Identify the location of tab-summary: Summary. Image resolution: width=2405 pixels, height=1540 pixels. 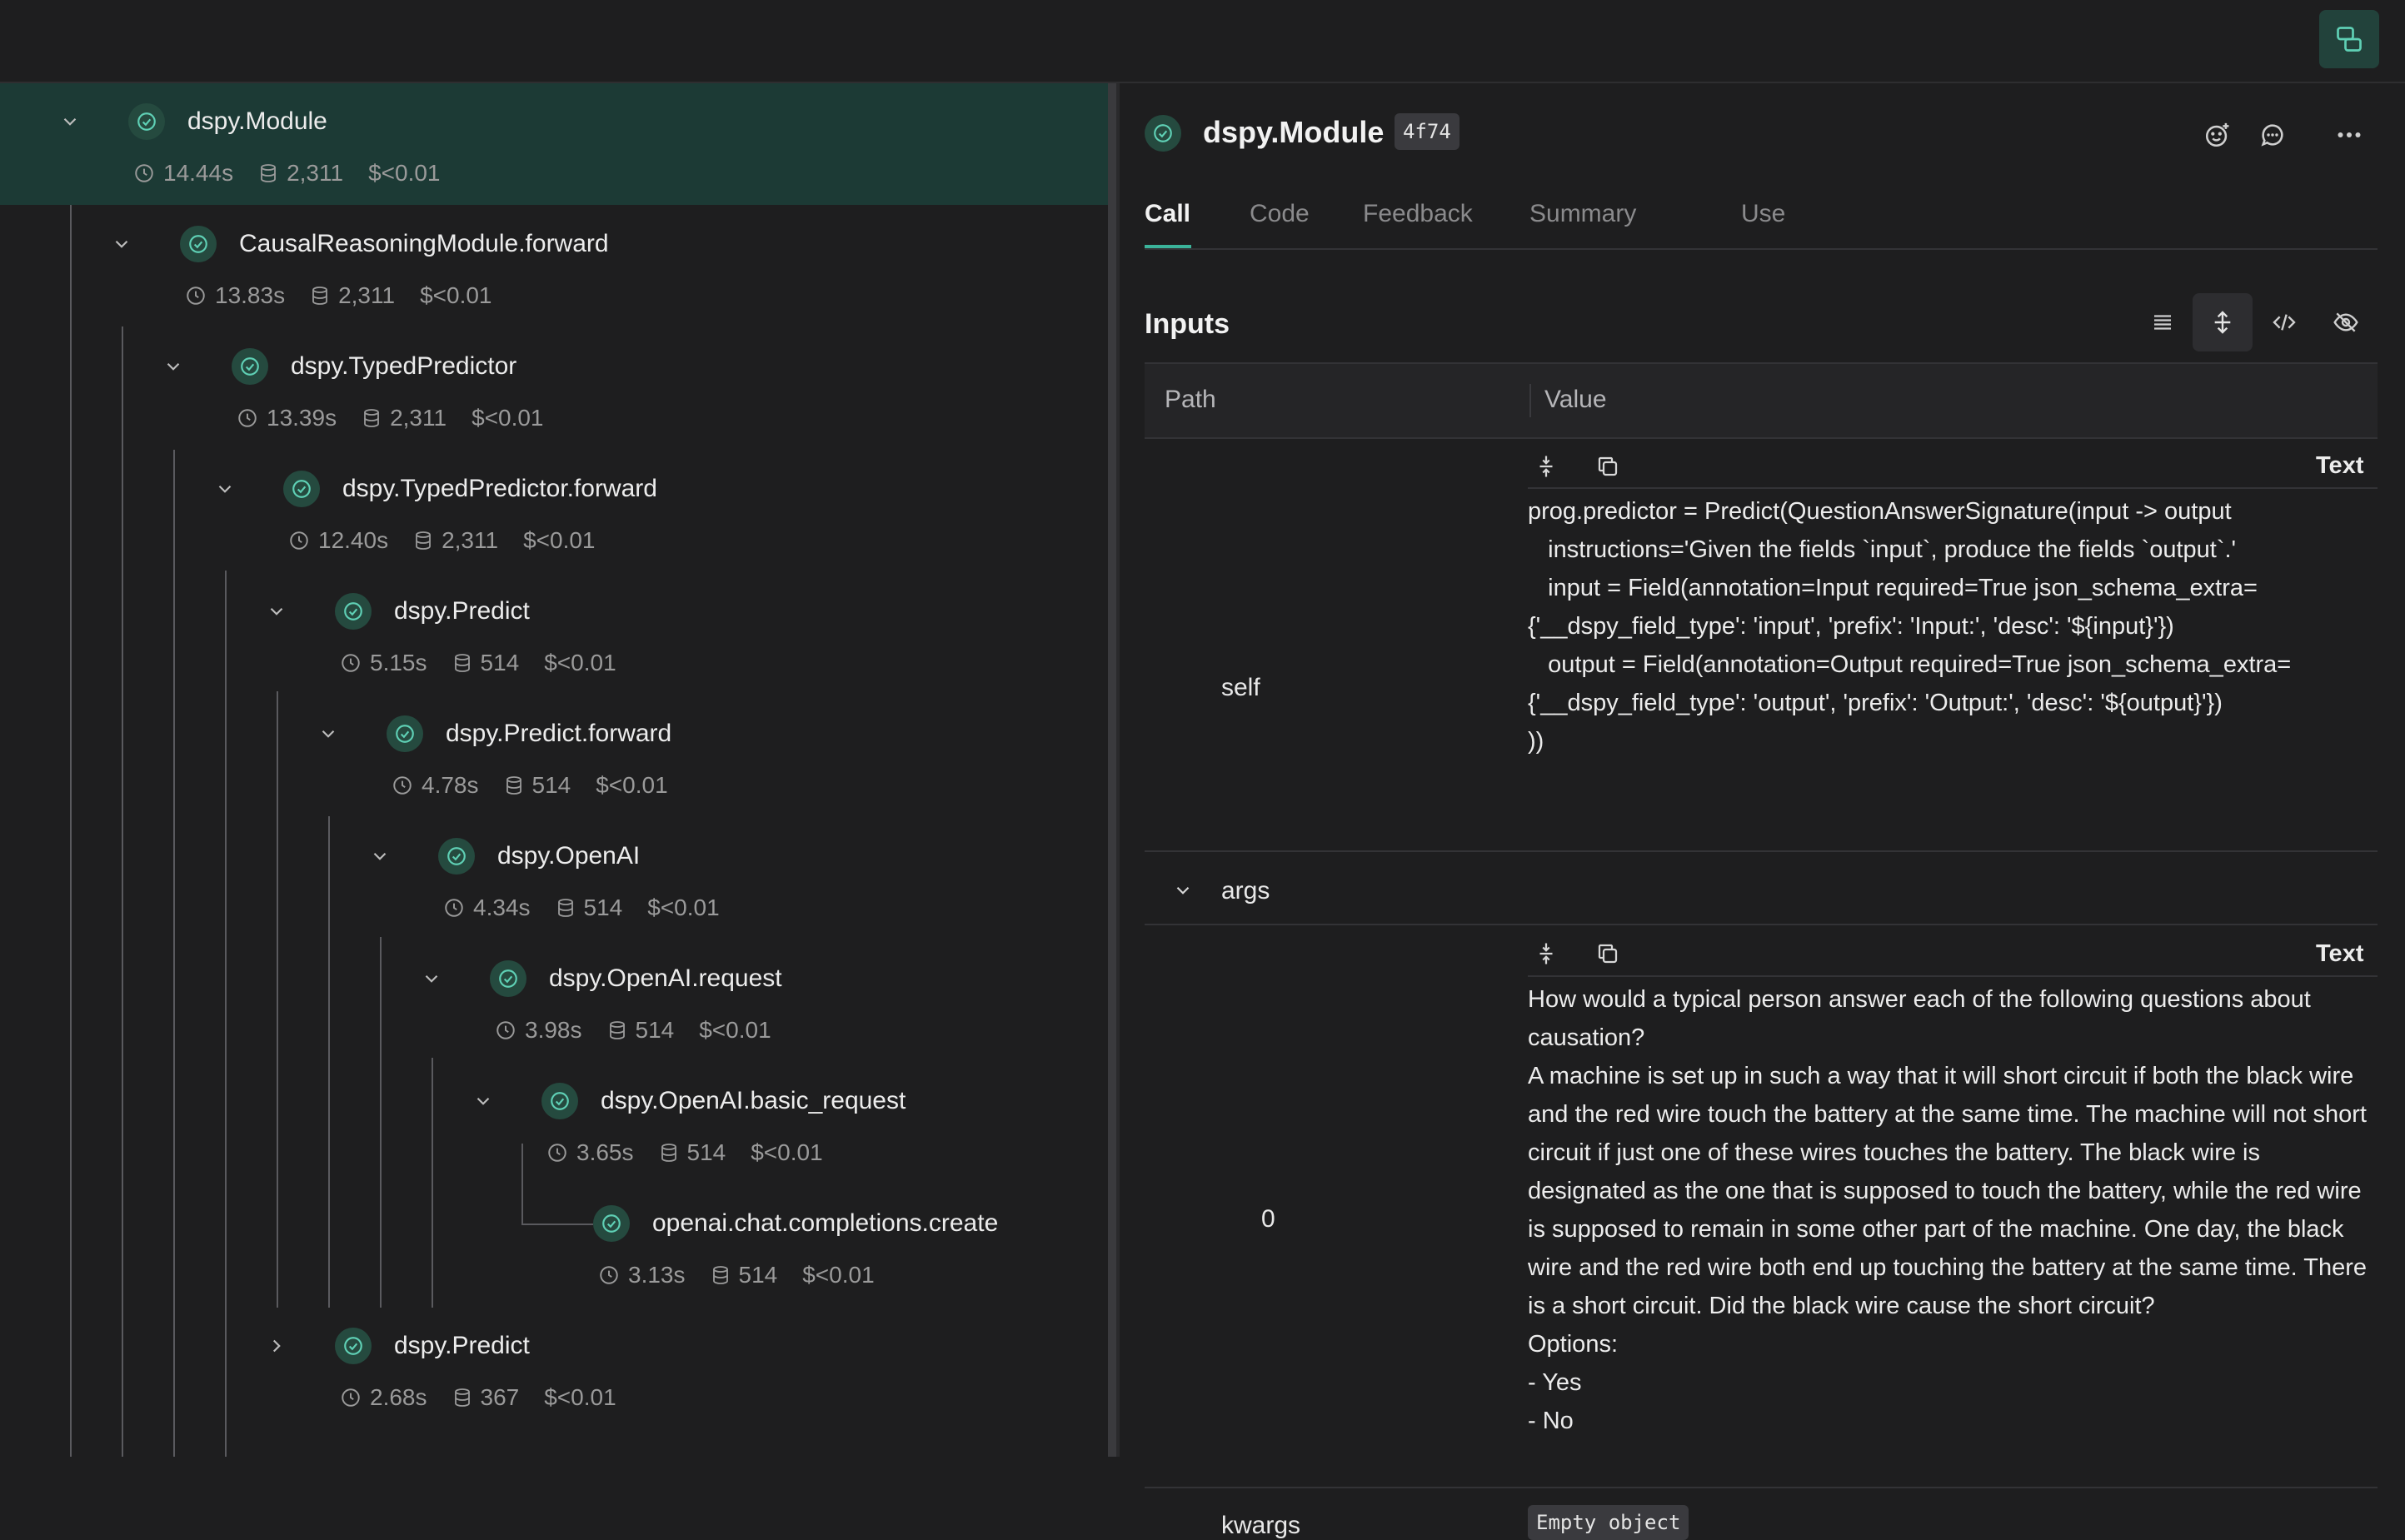
(1582, 214).